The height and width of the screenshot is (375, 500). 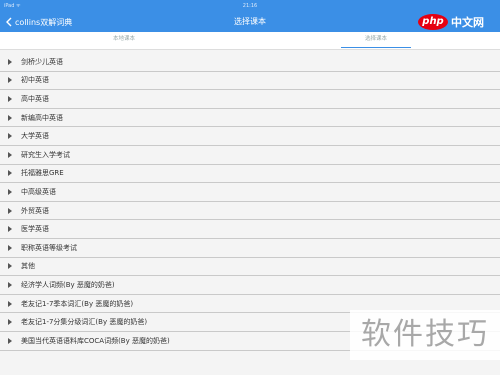 What do you see at coordinates (250, 41) in the screenshot?
I see `segmented-tabs: 本地课本 选择课本` at bounding box center [250, 41].